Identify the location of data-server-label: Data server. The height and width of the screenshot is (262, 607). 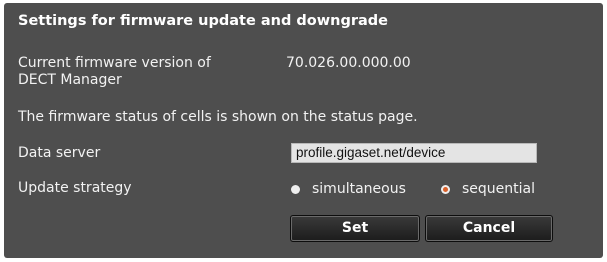
(59, 153).